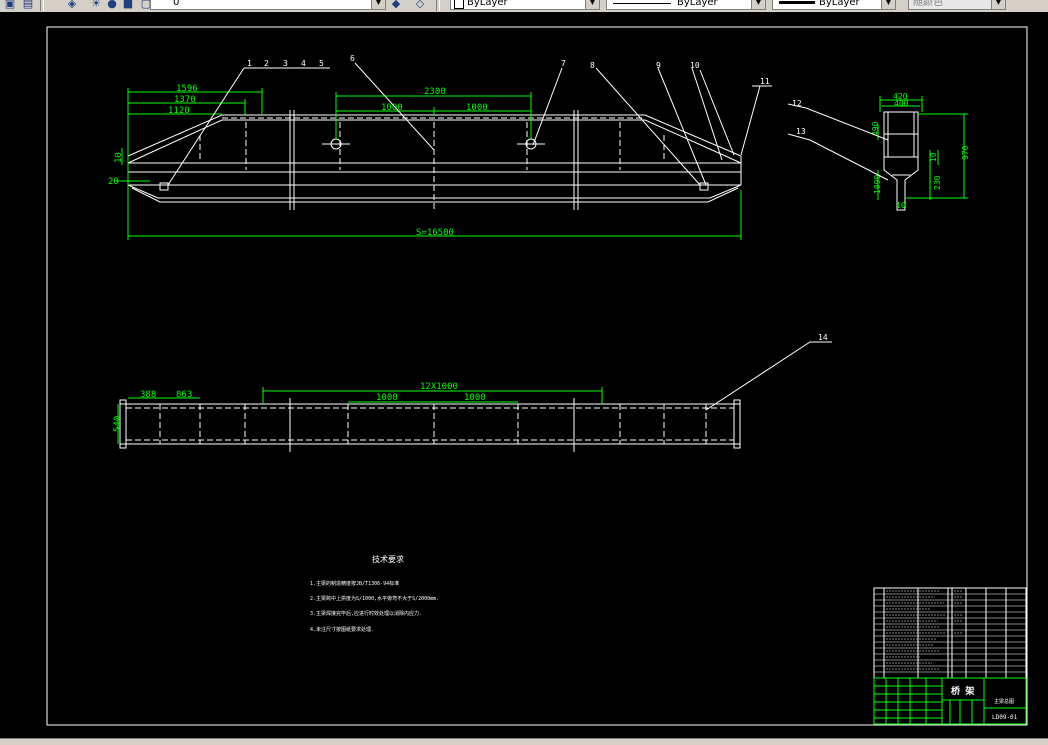 The width and height of the screenshot is (1048, 745). I want to click on girder-plan-view, so click(430, 425).